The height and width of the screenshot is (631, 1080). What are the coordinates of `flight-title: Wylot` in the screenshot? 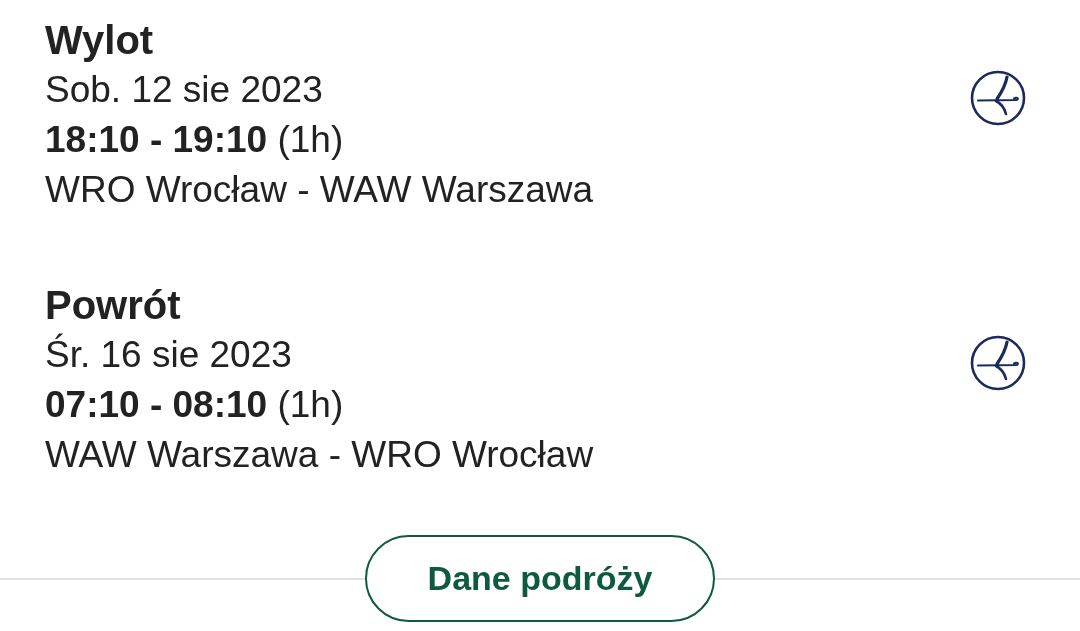 It's located at (100, 40).